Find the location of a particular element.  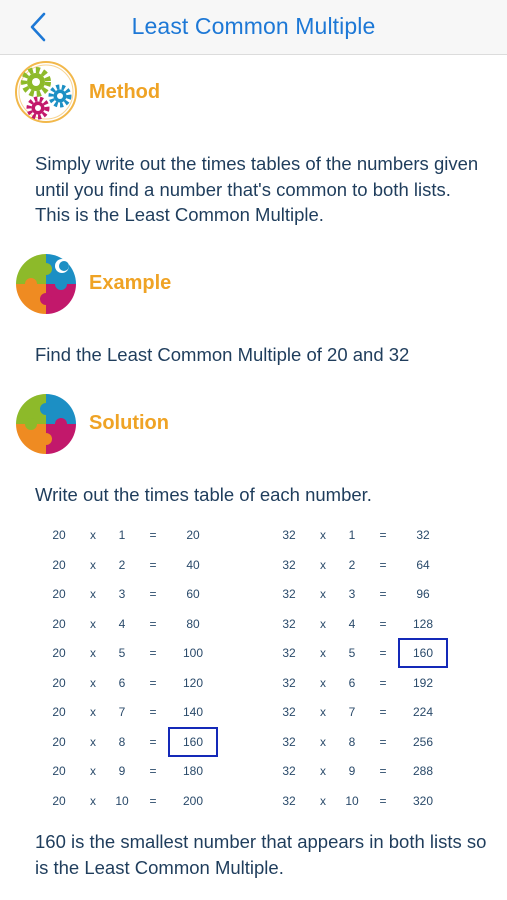

table-row: 20 x 9 = 180 is located at coordinates (148, 771).